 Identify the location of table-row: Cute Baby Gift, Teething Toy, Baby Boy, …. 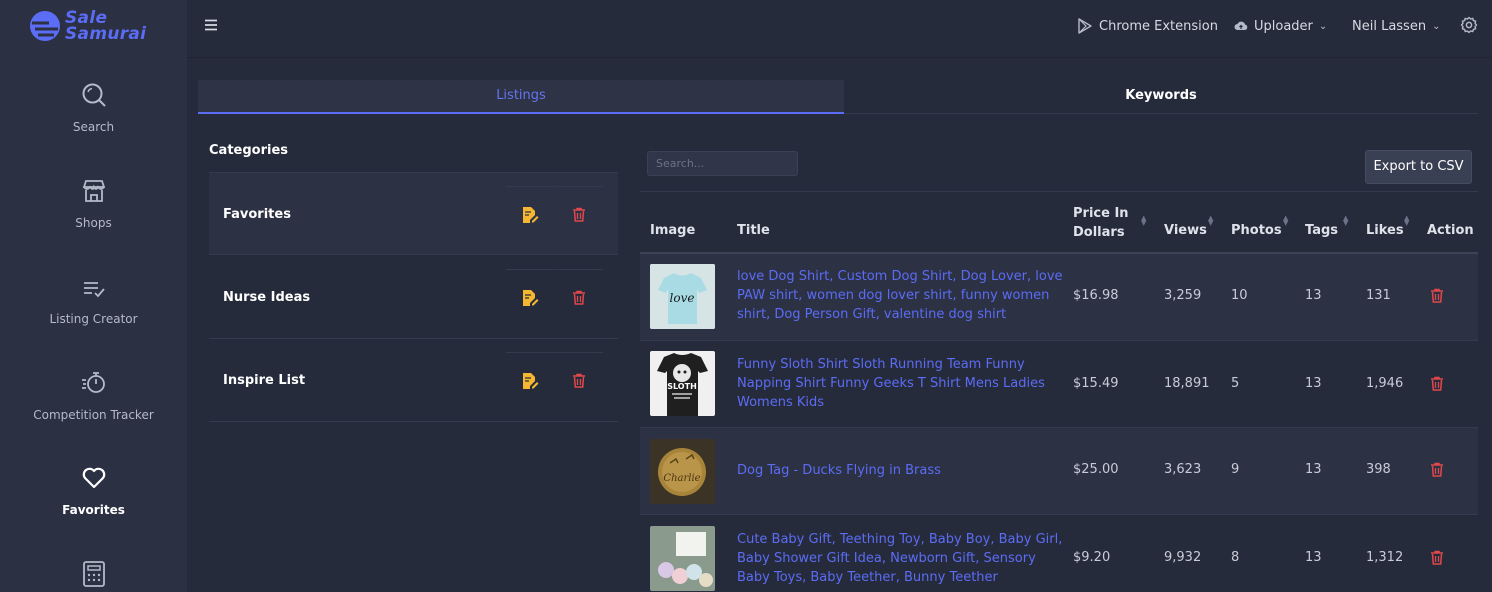
(1059, 554).